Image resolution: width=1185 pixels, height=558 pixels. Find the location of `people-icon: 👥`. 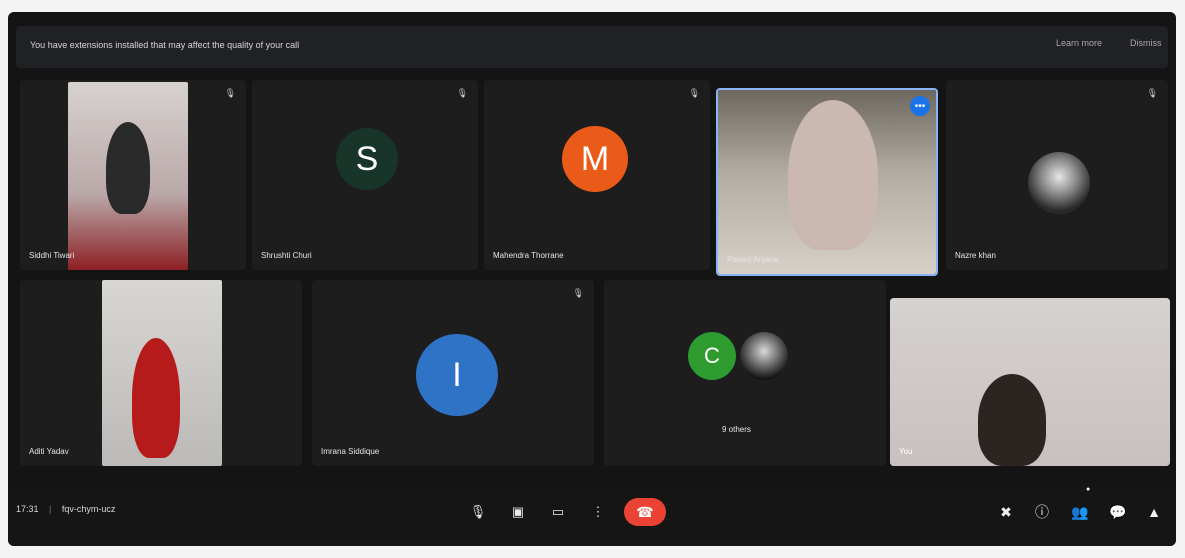

people-icon: 👥 is located at coordinates (1080, 511).